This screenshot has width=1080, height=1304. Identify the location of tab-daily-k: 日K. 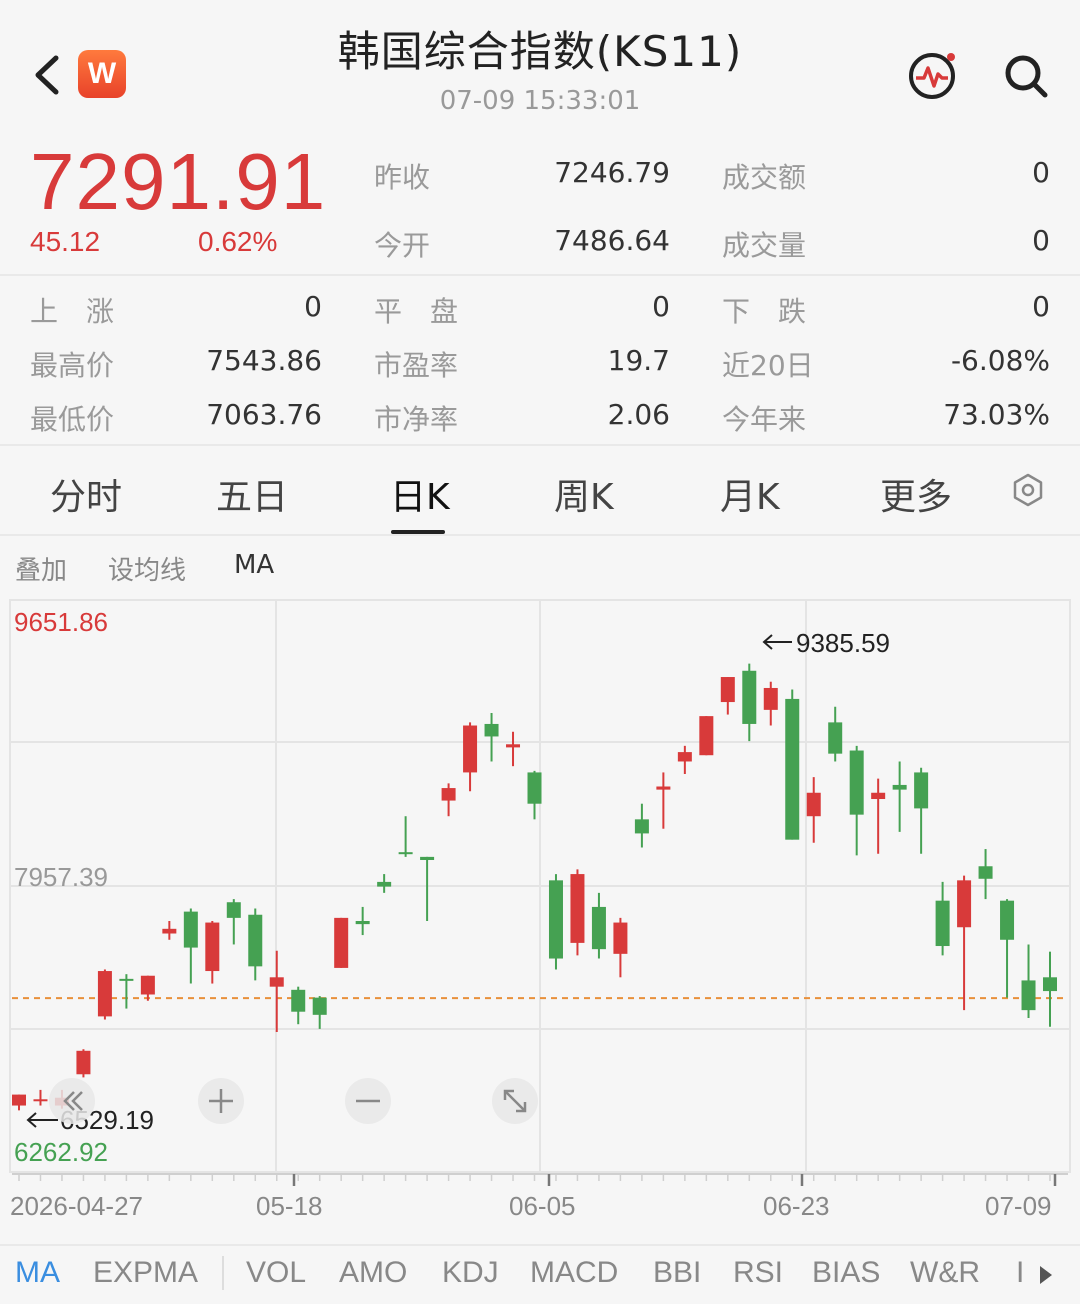
(420, 494).